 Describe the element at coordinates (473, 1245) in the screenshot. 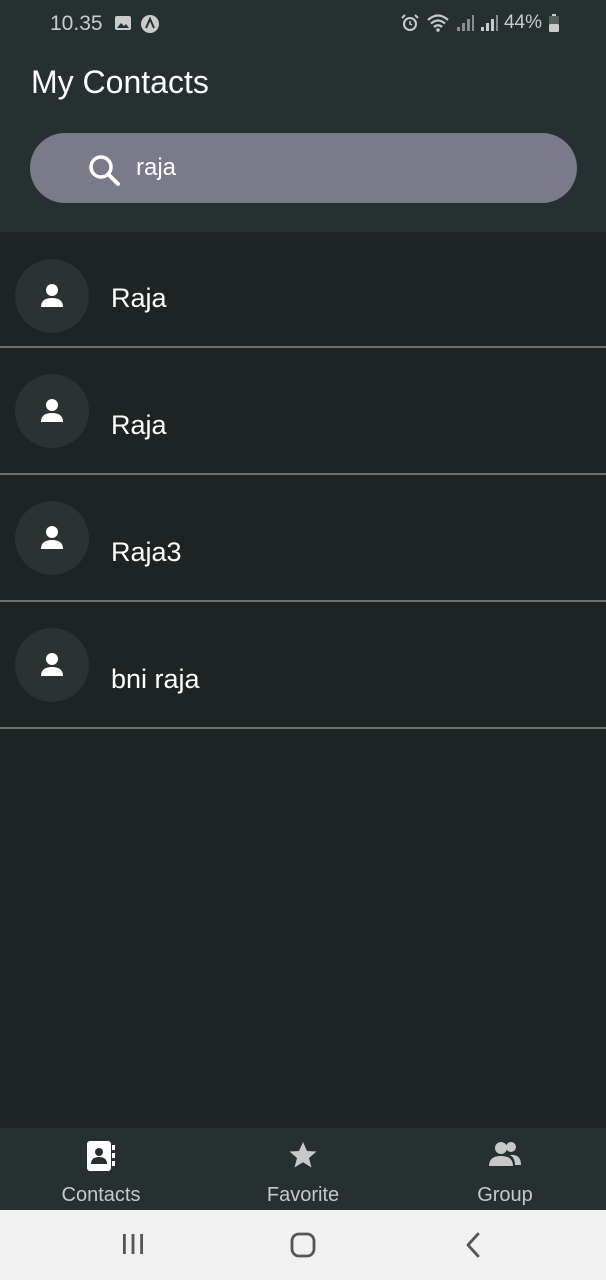

I see `back-icon` at that location.